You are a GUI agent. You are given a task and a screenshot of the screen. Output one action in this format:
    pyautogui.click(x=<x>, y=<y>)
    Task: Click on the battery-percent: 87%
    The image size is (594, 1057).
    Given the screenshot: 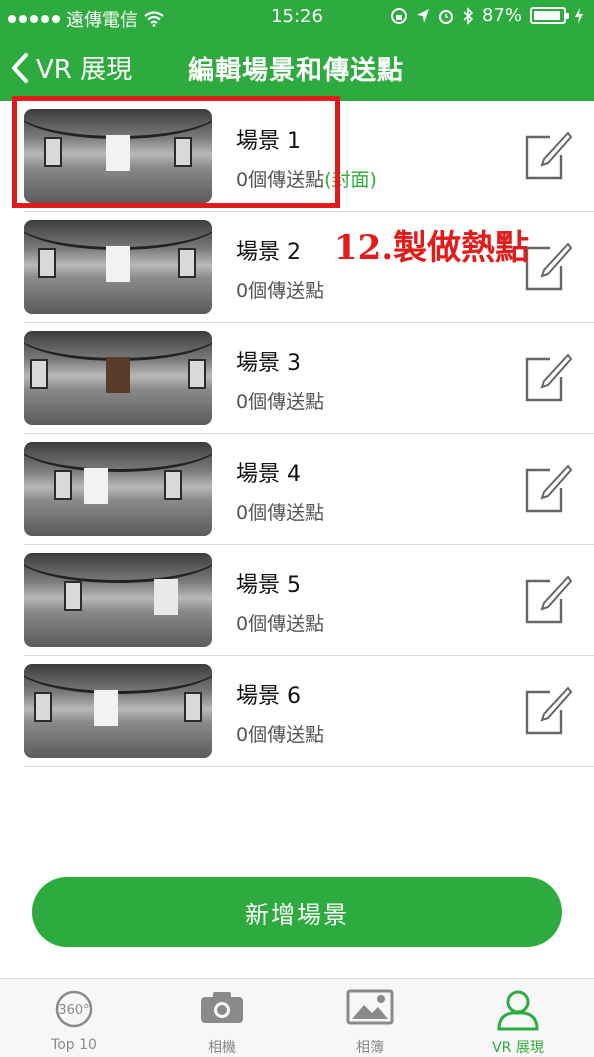 What is the action you would take?
    pyautogui.click(x=501, y=15)
    